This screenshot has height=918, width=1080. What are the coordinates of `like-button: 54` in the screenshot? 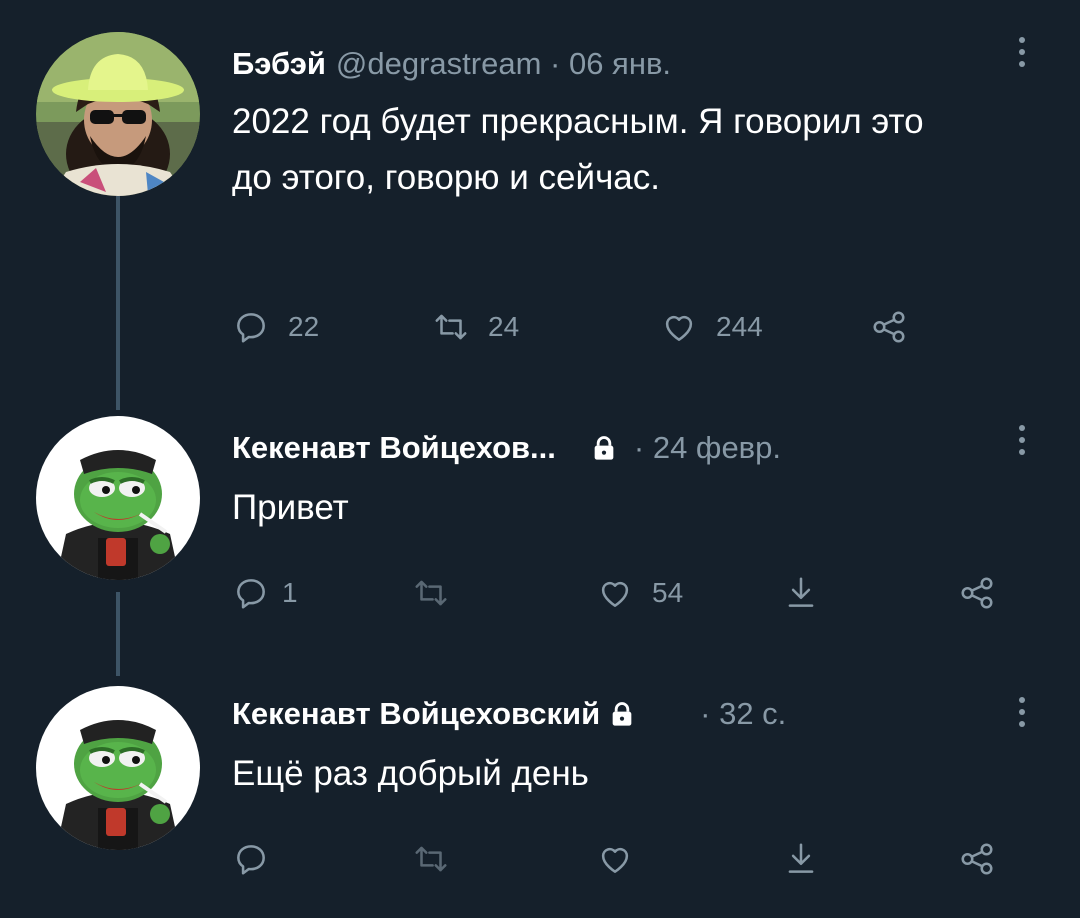 It's located at (639, 593).